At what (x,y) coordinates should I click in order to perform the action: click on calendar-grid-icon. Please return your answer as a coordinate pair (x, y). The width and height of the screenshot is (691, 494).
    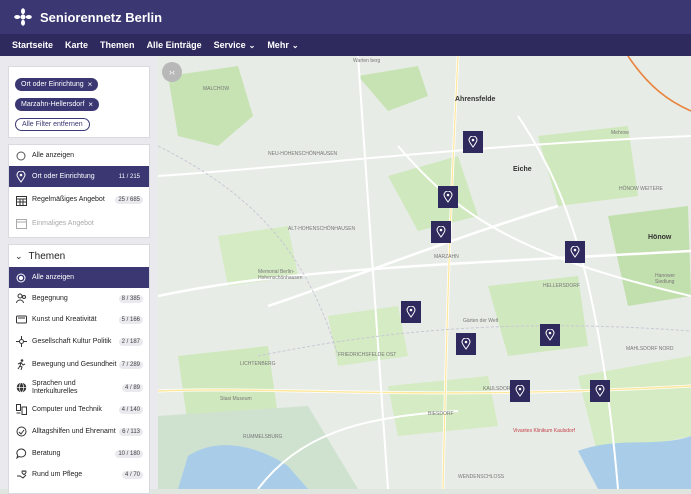
    Looking at the image, I should click on (21, 200).